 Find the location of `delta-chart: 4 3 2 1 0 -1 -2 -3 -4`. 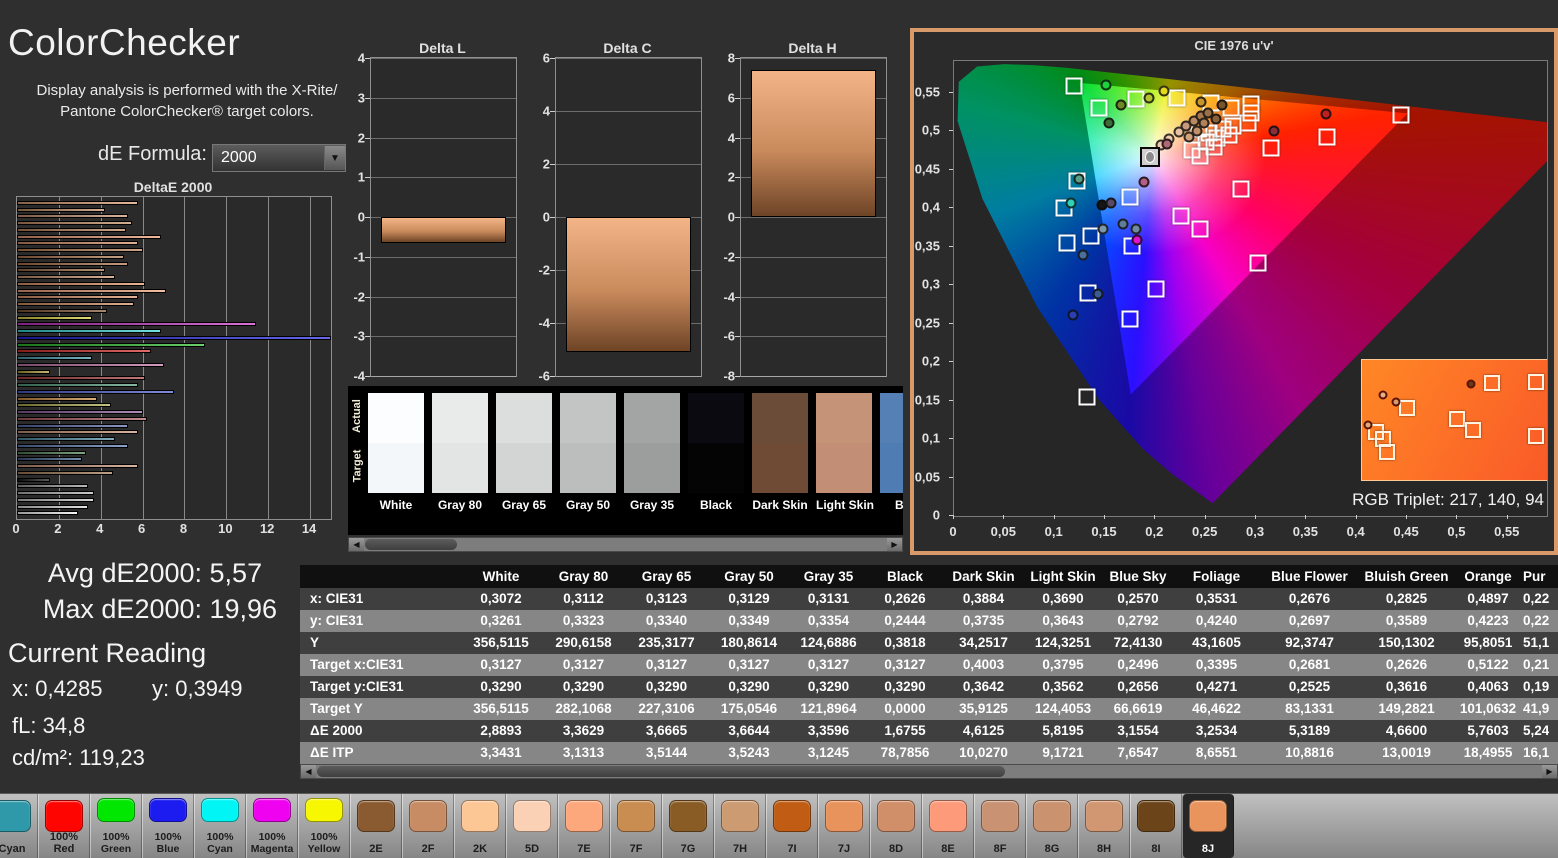

delta-chart: 4 3 2 1 0 -1 -2 -3 -4 is located at coordinates (435, 217).